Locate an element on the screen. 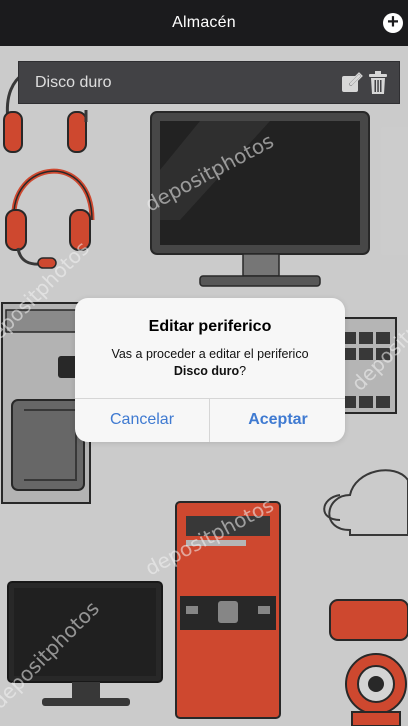 The width and height of the screenshot is (408, 726). dialog-buttons: Cancelar Aceptar is located at coordinates (210, 420).